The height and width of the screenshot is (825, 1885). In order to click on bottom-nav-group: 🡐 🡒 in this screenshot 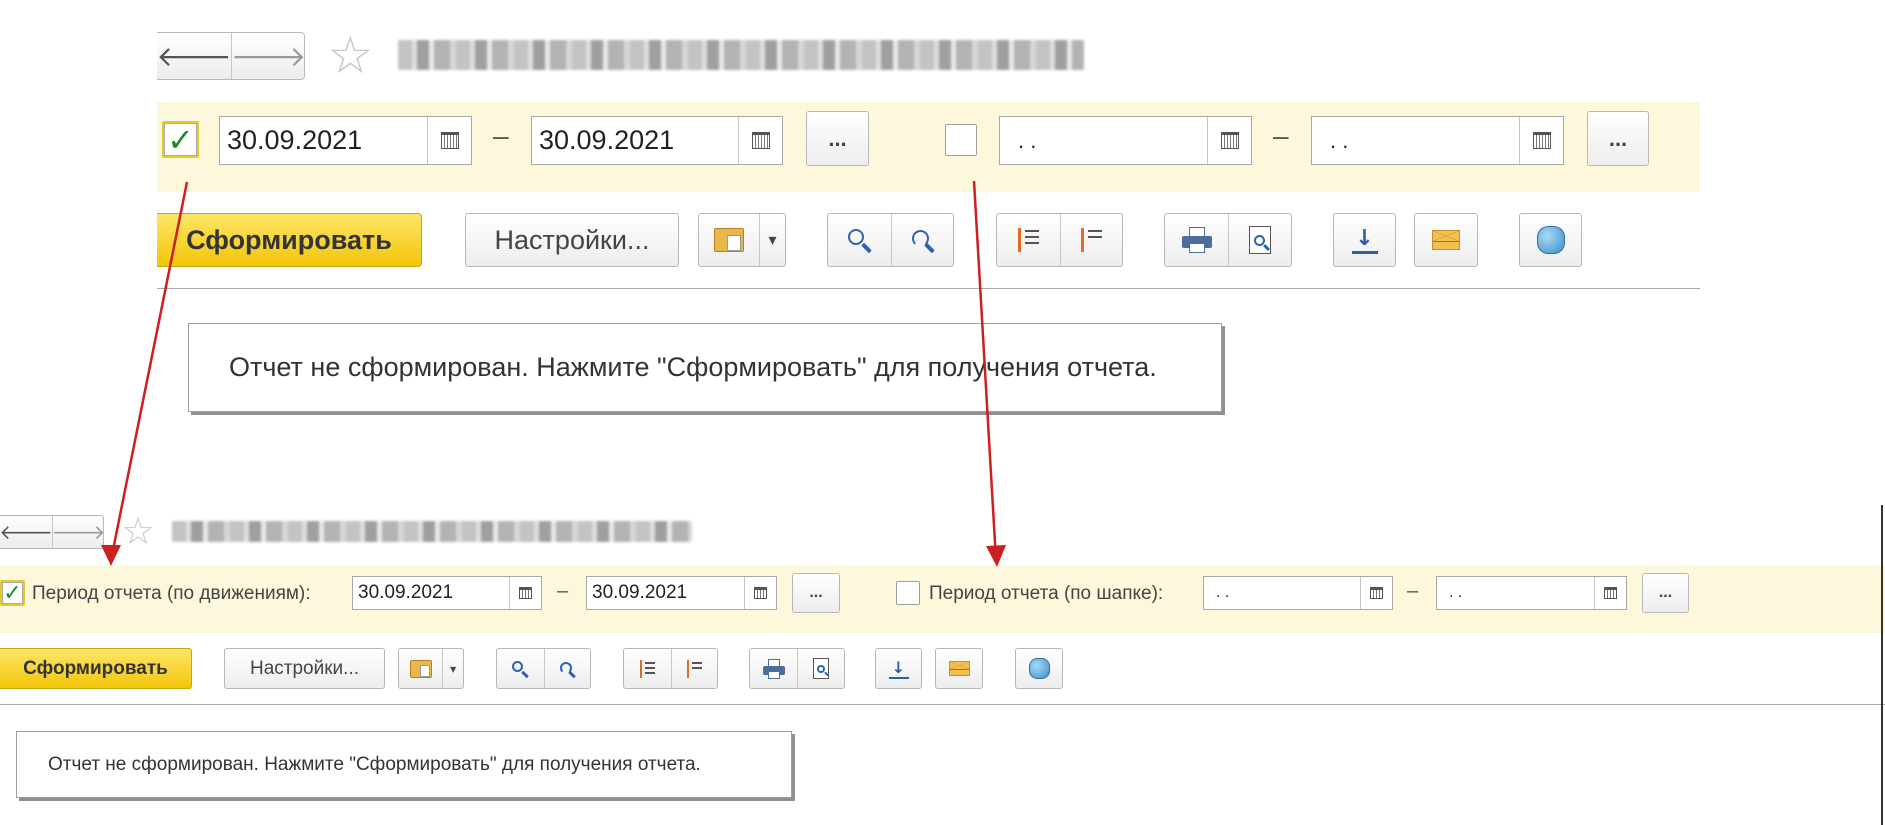, I will do `click(52, 532)`.